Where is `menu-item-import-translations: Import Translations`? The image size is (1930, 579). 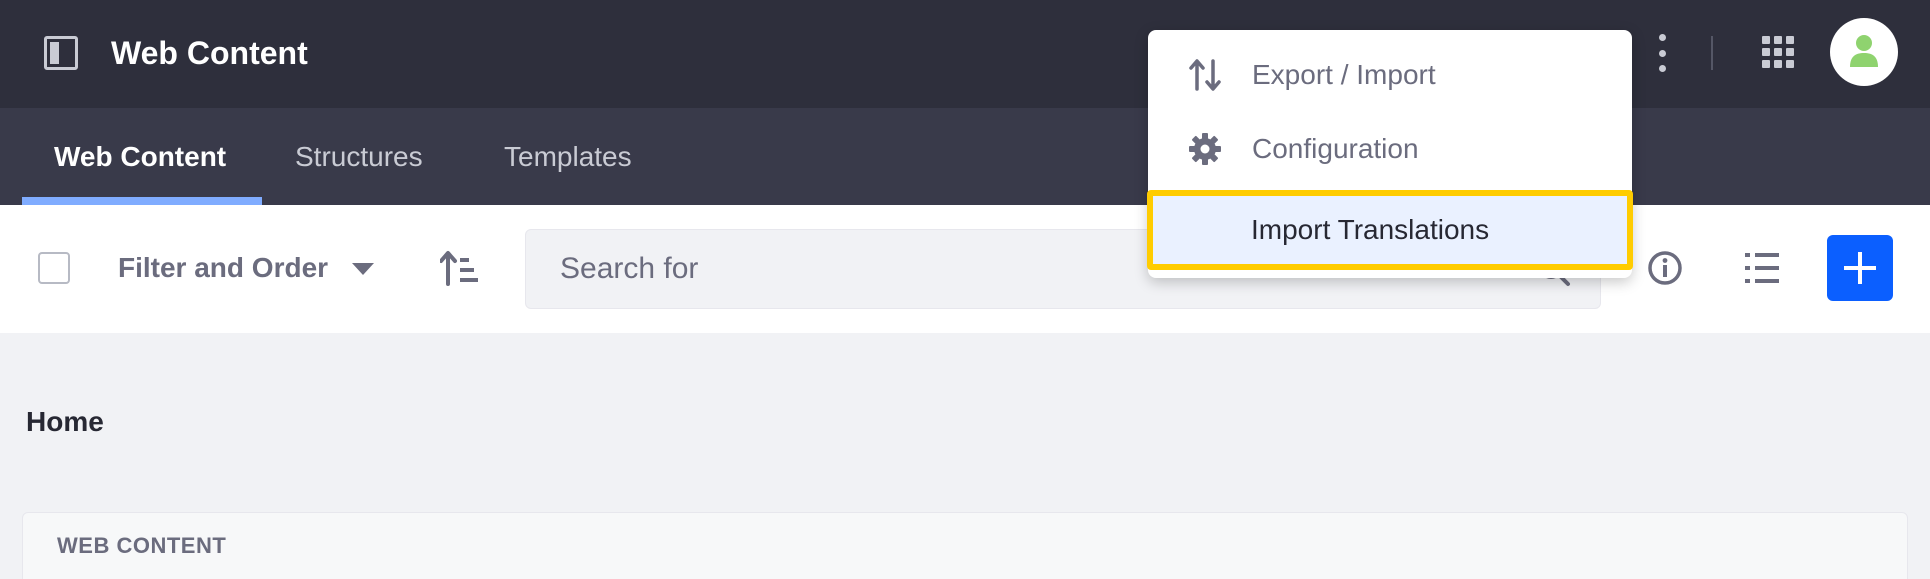
menu-item-import-translations: Import Translations is located at coordinates (1390, 230).